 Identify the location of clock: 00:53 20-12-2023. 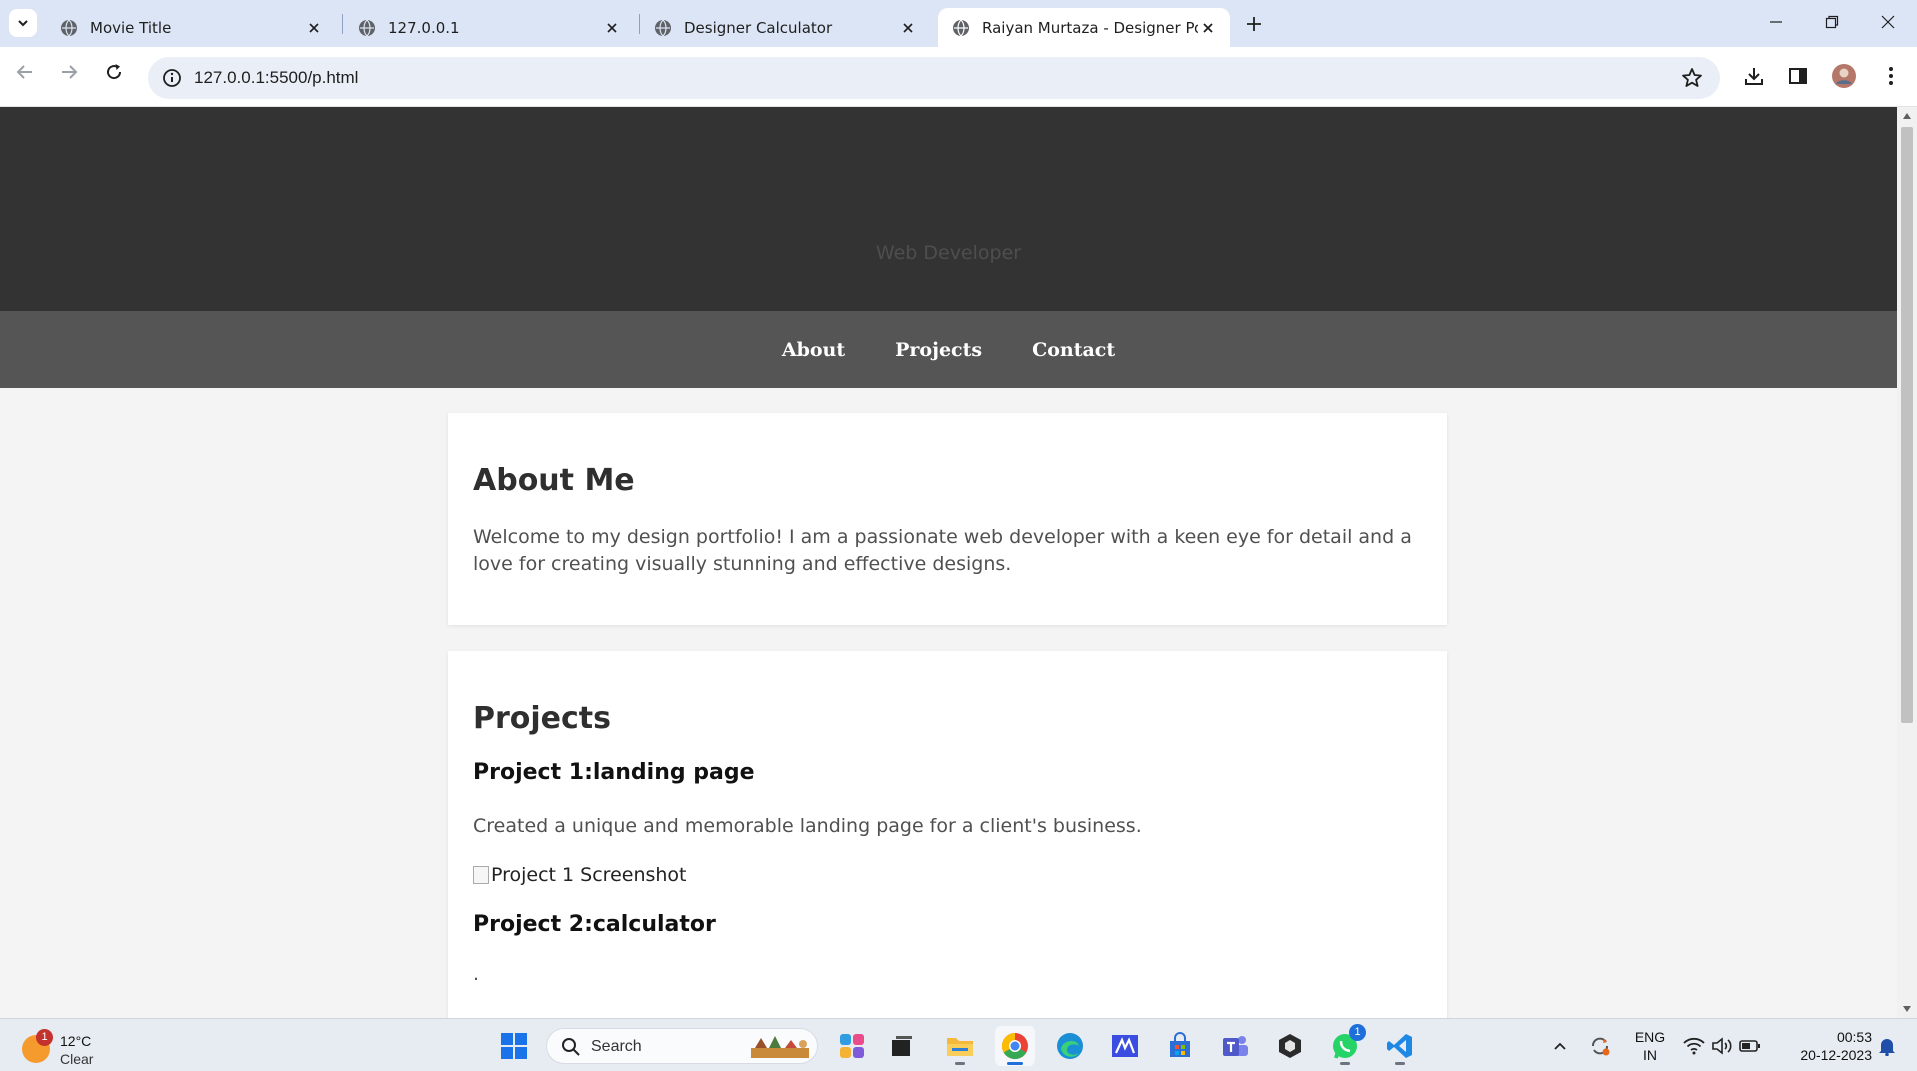
(1826, 1045).